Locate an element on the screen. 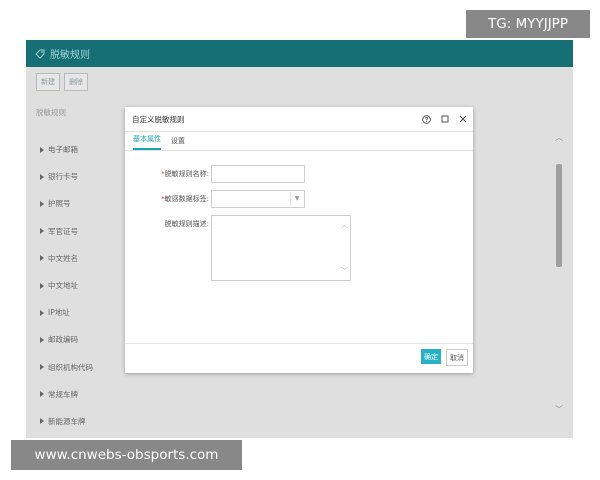  dialog-controls is located at coordinates (444, 119).